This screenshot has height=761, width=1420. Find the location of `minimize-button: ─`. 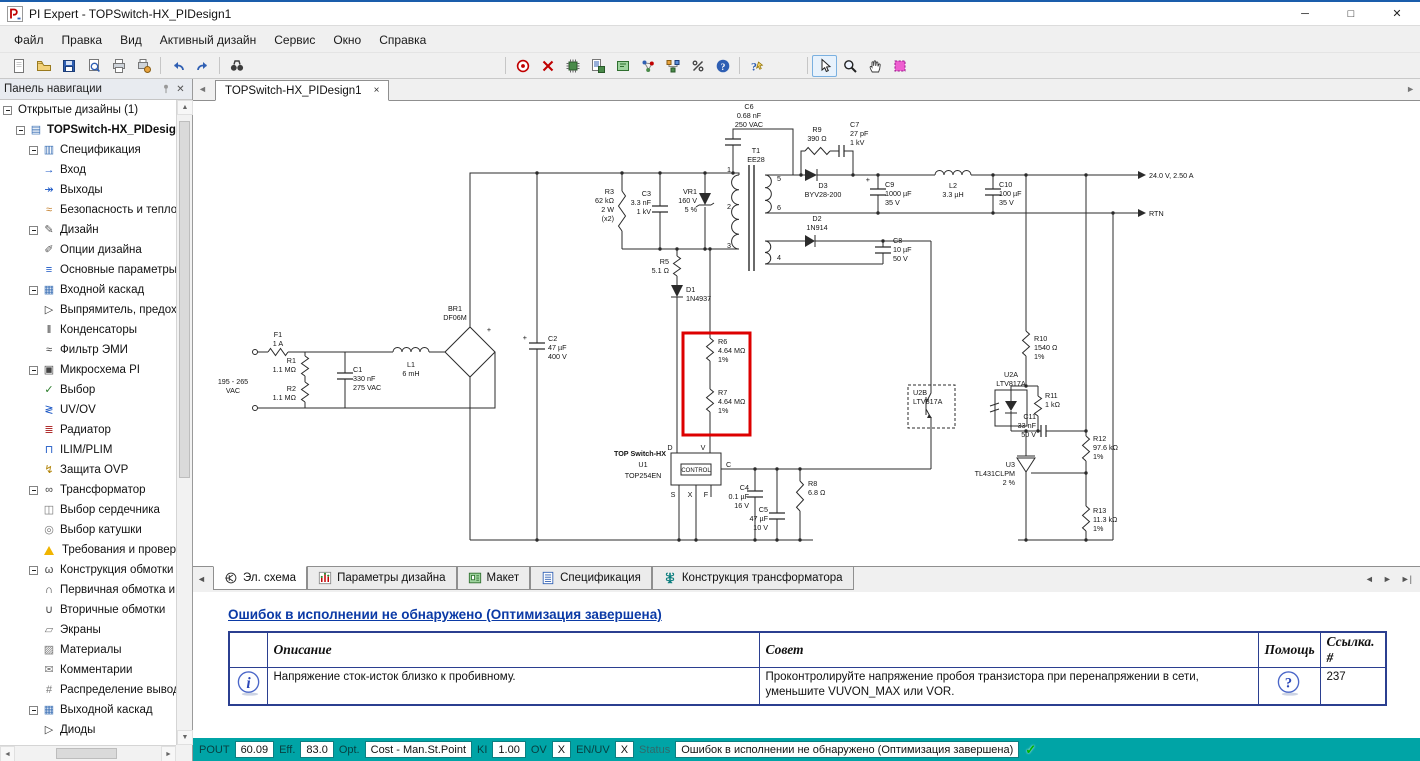

minimize-button: ─ is located at coordinates (1305, 13).